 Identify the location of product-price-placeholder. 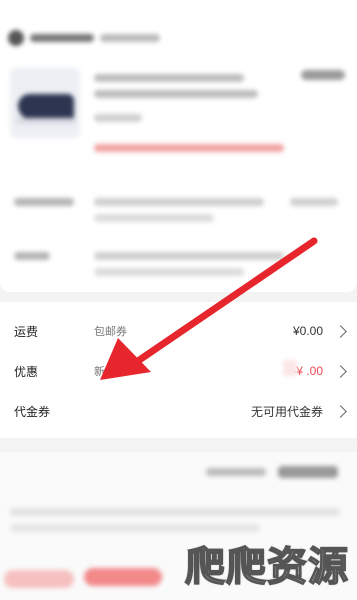
(323, 75).